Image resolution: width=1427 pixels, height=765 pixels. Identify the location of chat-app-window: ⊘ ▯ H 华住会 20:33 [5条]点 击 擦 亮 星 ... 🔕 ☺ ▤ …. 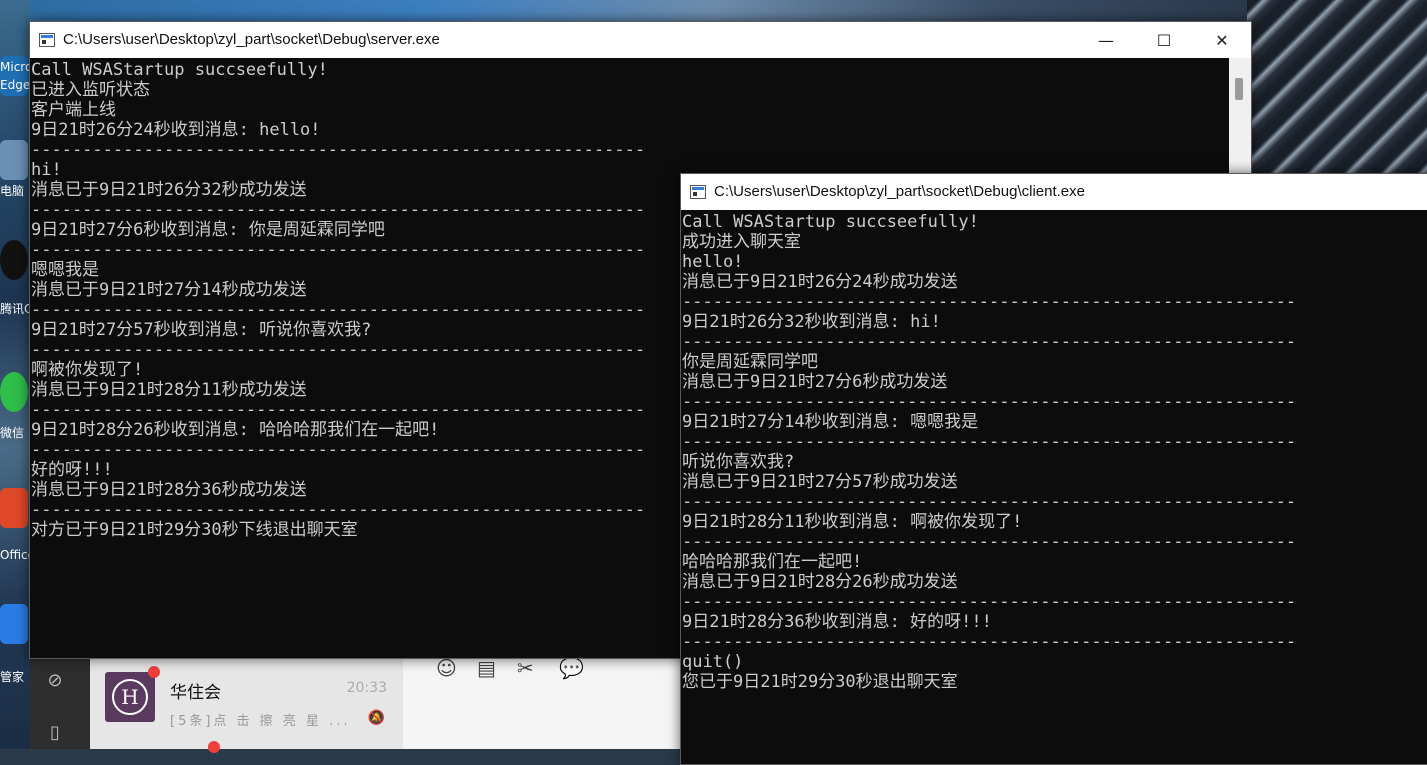
(355, 701).